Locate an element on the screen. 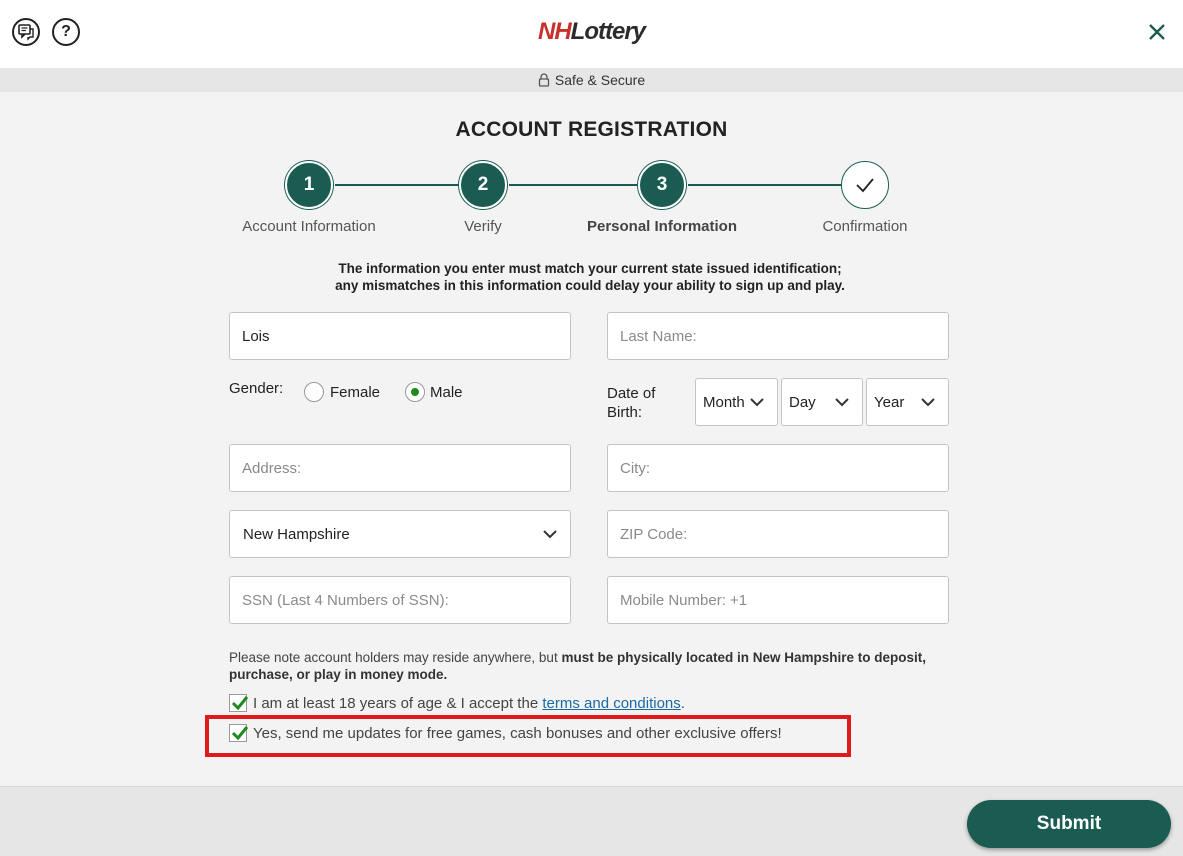  top-bar: ? NHLottery is located at coordinates (591, 34).